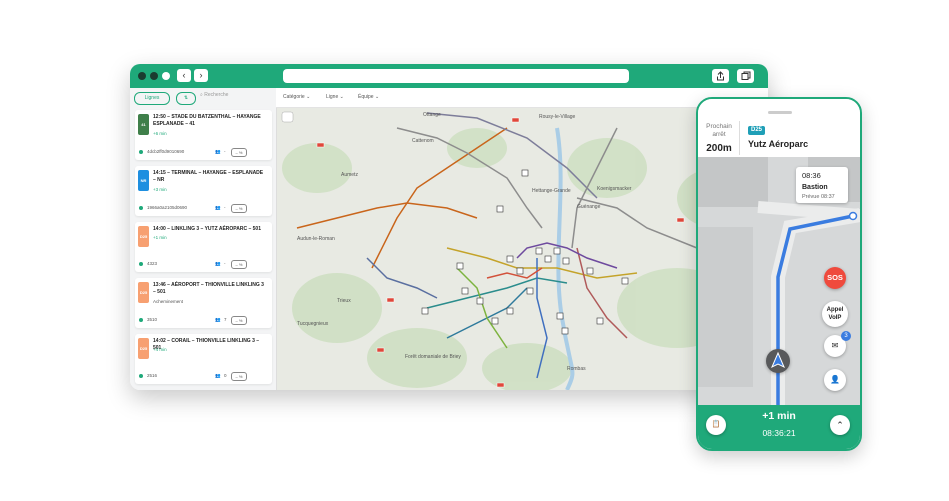 This screenshot has height=501, width=949. I want to click on filter-label: Équipe, so click(366, 97).